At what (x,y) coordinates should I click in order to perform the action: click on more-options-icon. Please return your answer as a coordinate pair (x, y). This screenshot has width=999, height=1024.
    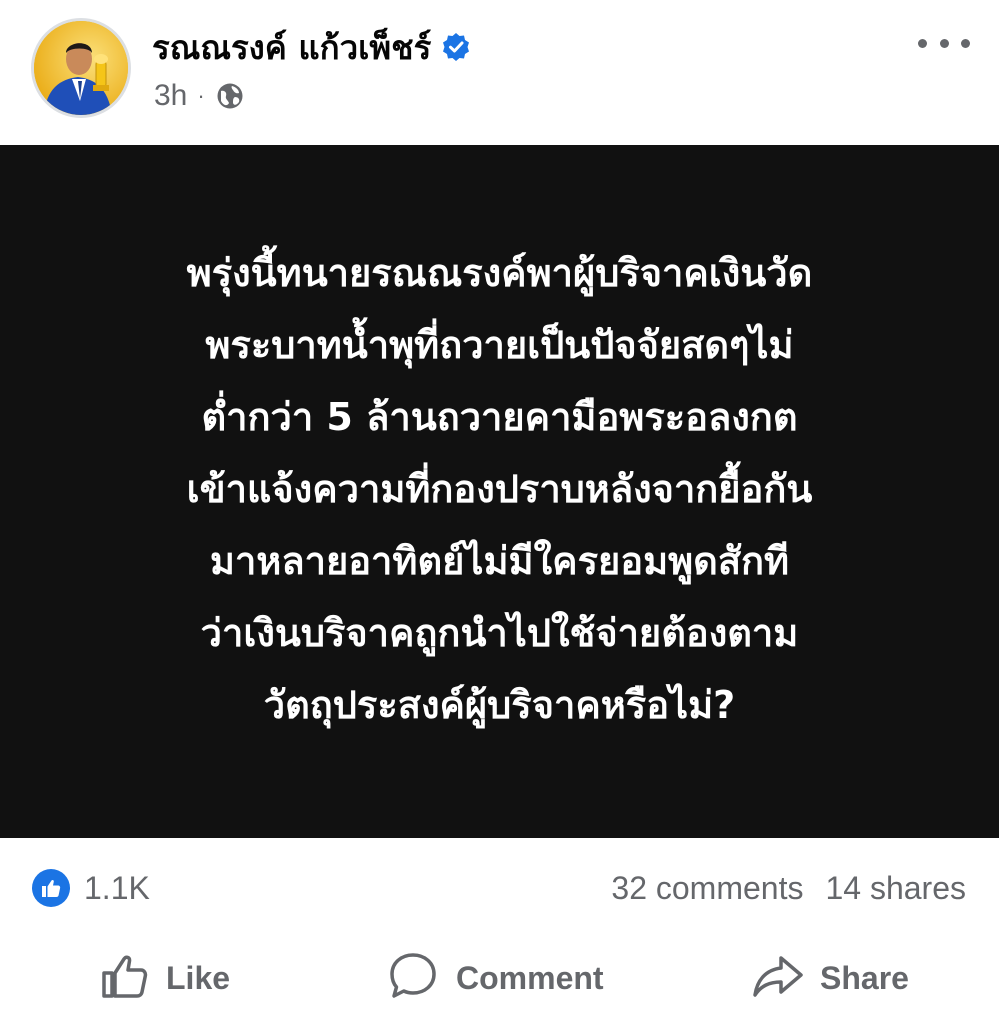
    Looking at the image, I should click on (944, 43).